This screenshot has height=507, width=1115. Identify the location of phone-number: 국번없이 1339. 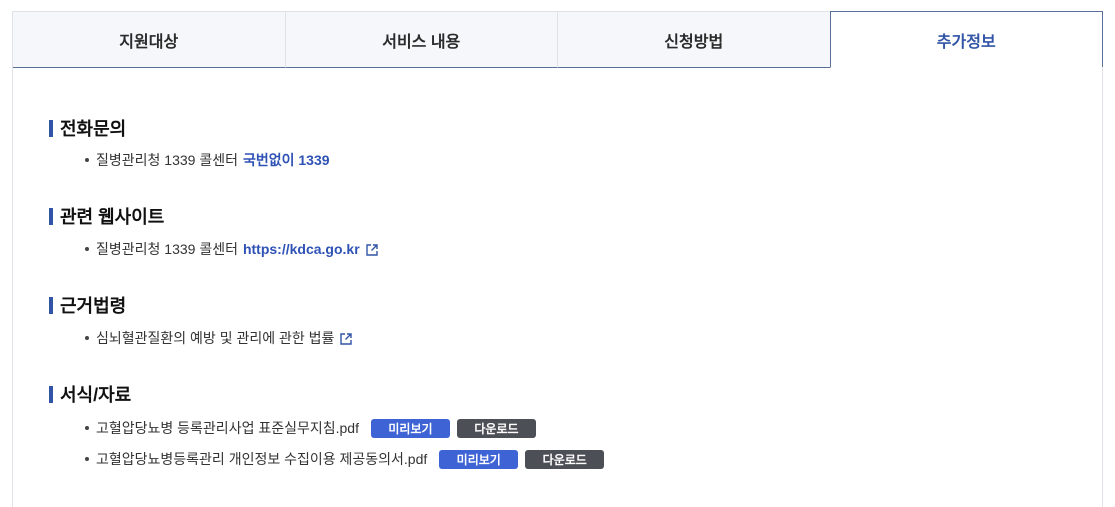
(286, 160).